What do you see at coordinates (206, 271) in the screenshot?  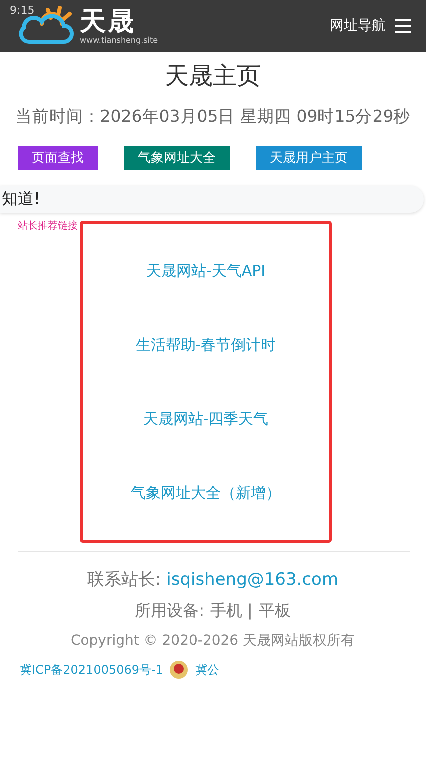 I see `recommended-link: 天晟网站-天气API` at bounding box center [206, 271].